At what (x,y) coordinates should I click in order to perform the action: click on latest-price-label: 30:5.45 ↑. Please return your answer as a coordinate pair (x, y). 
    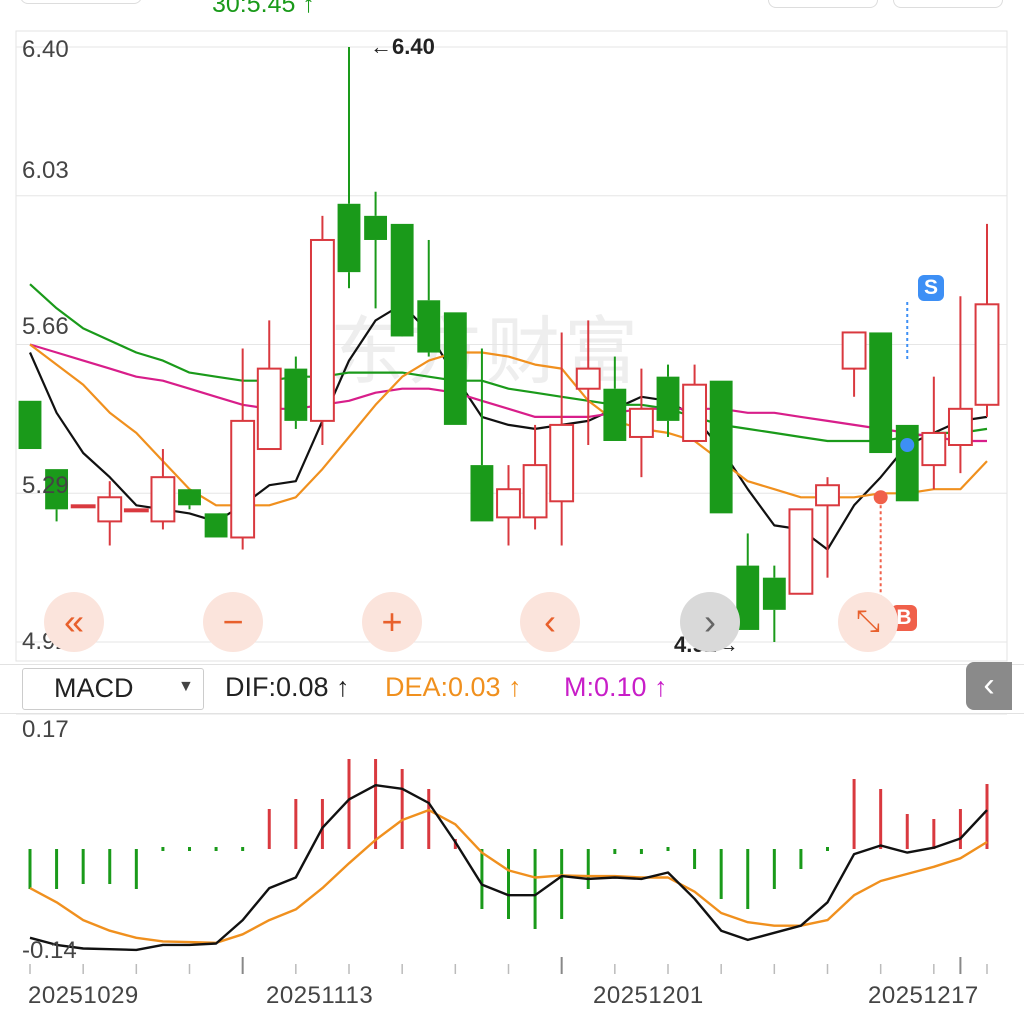
    Looking at the image, I should click on (263, 9).